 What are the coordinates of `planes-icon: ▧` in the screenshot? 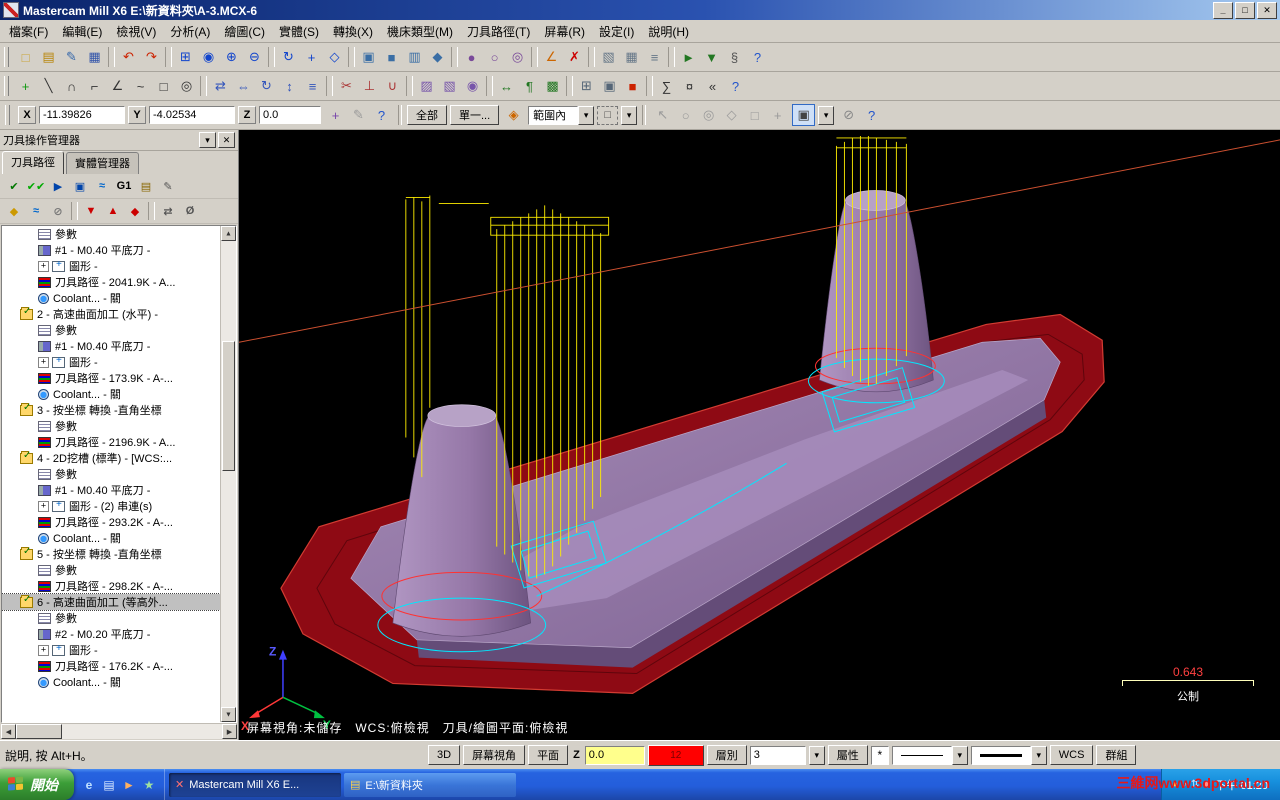 It's located at (608, 57).